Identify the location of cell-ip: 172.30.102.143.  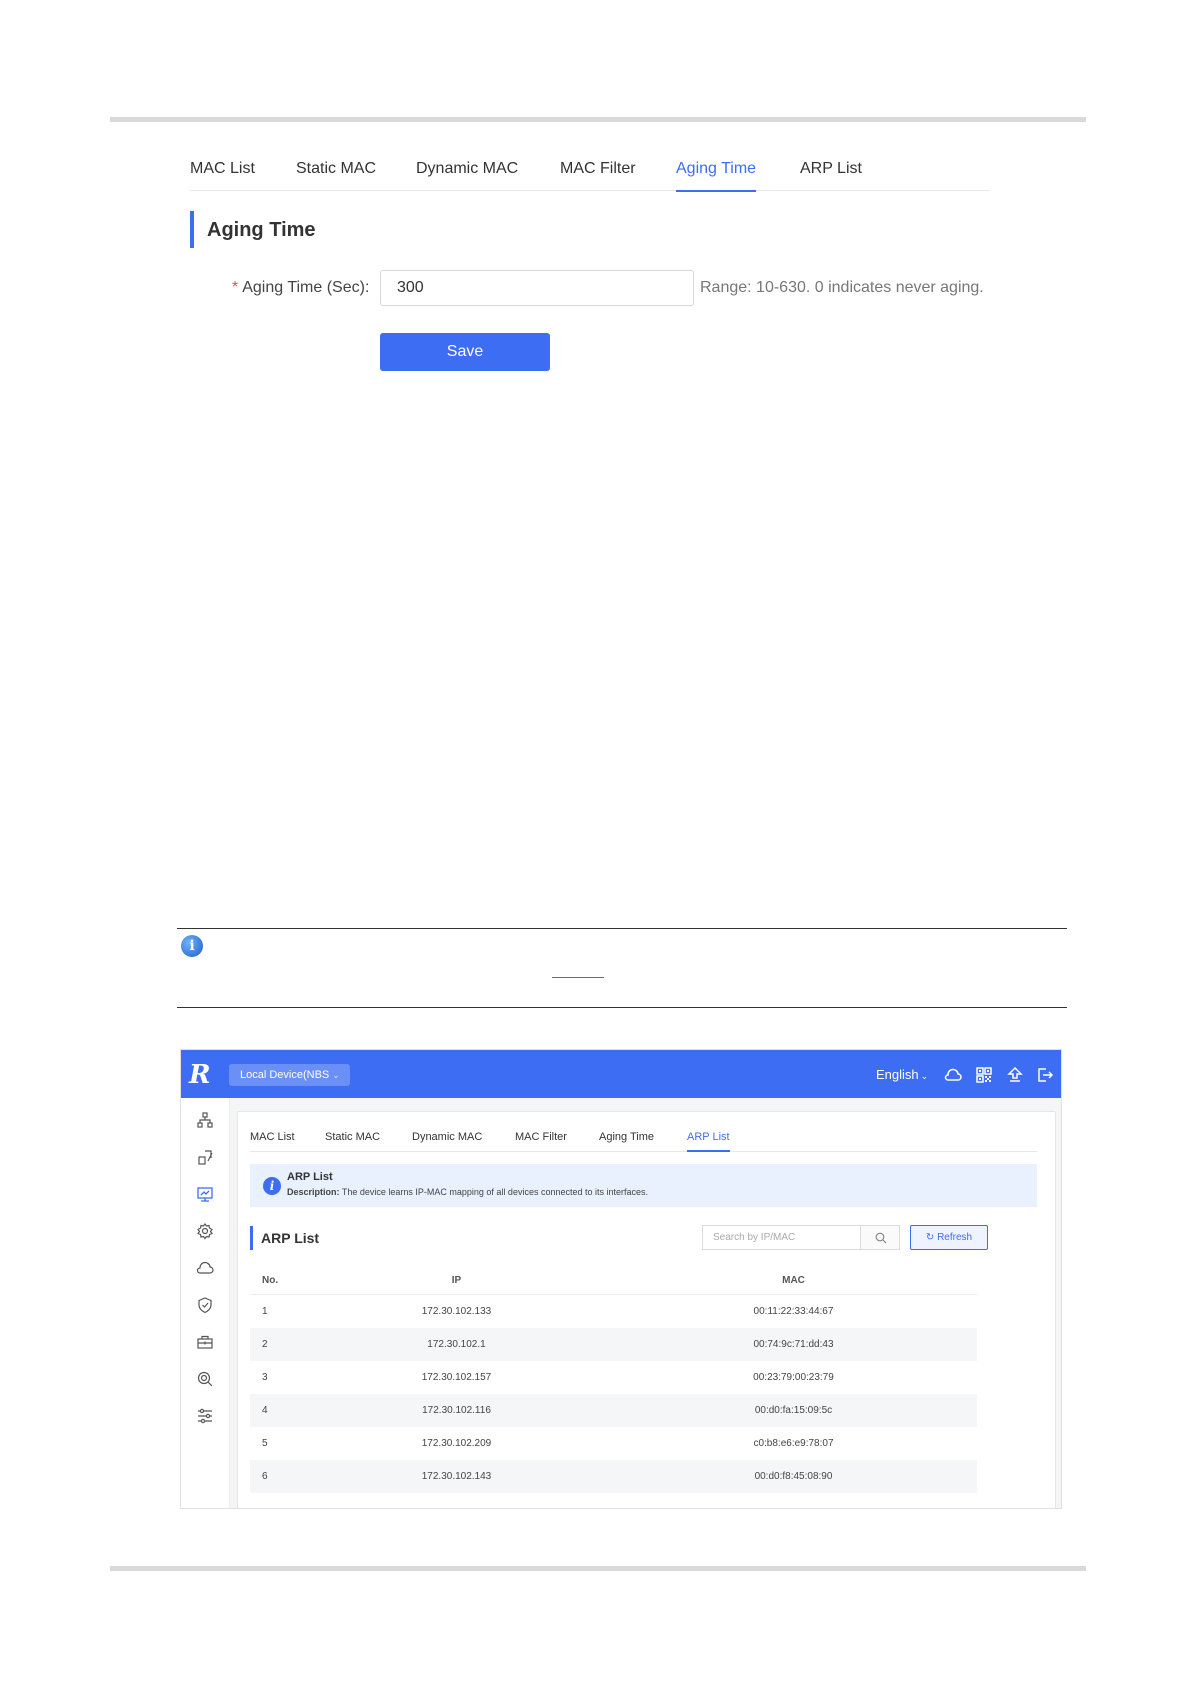
(456, 1476).